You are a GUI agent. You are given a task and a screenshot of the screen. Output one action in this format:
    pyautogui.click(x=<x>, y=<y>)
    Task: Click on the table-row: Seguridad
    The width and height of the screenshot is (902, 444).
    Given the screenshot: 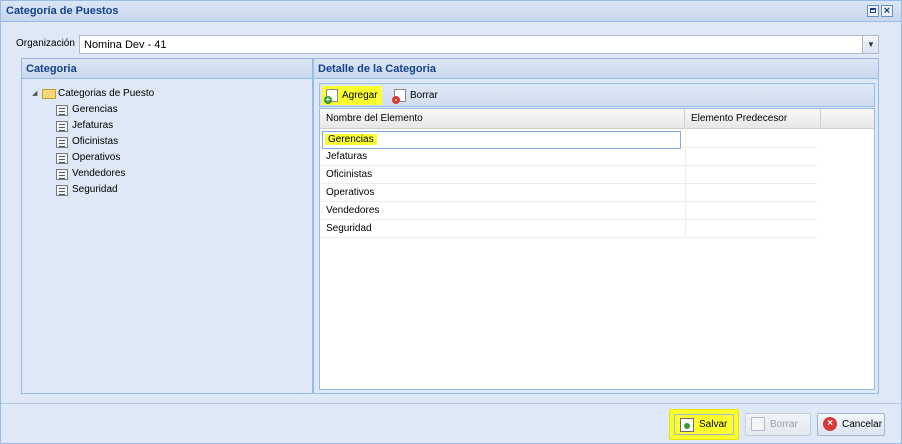 What is the action you would take?
    pyautogui.click(x=568, y=229)
    